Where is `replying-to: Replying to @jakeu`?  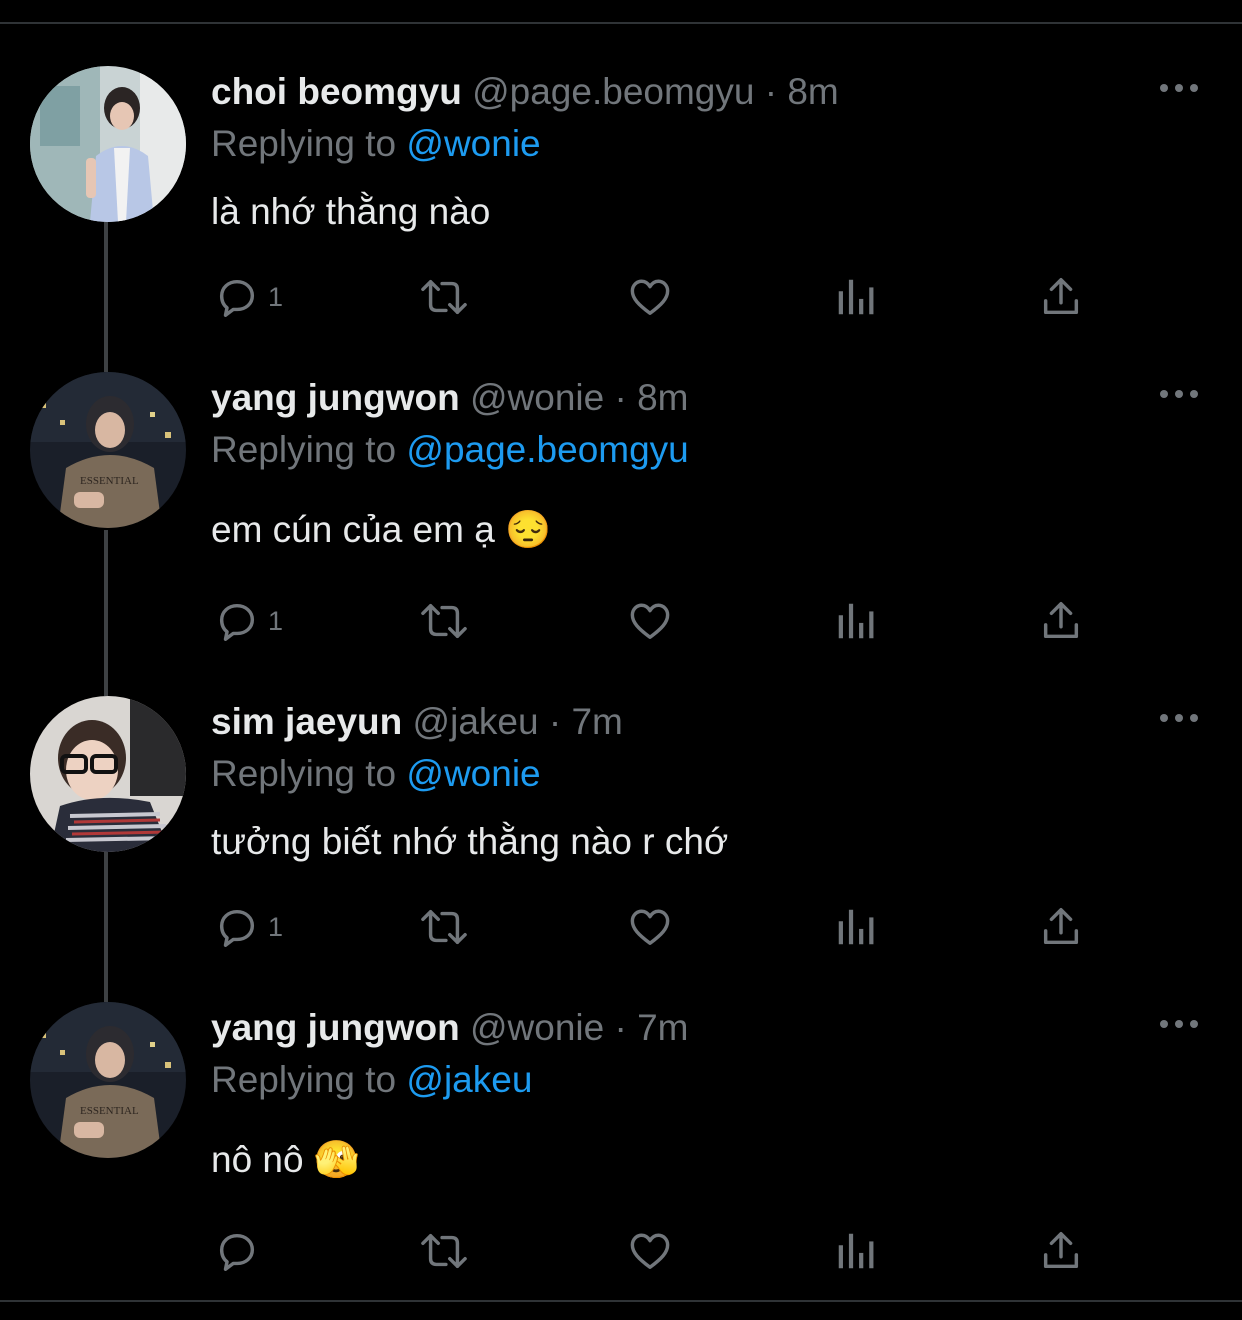 replying-to: Replying to @jakeu is located at coordinates (371, 1080).